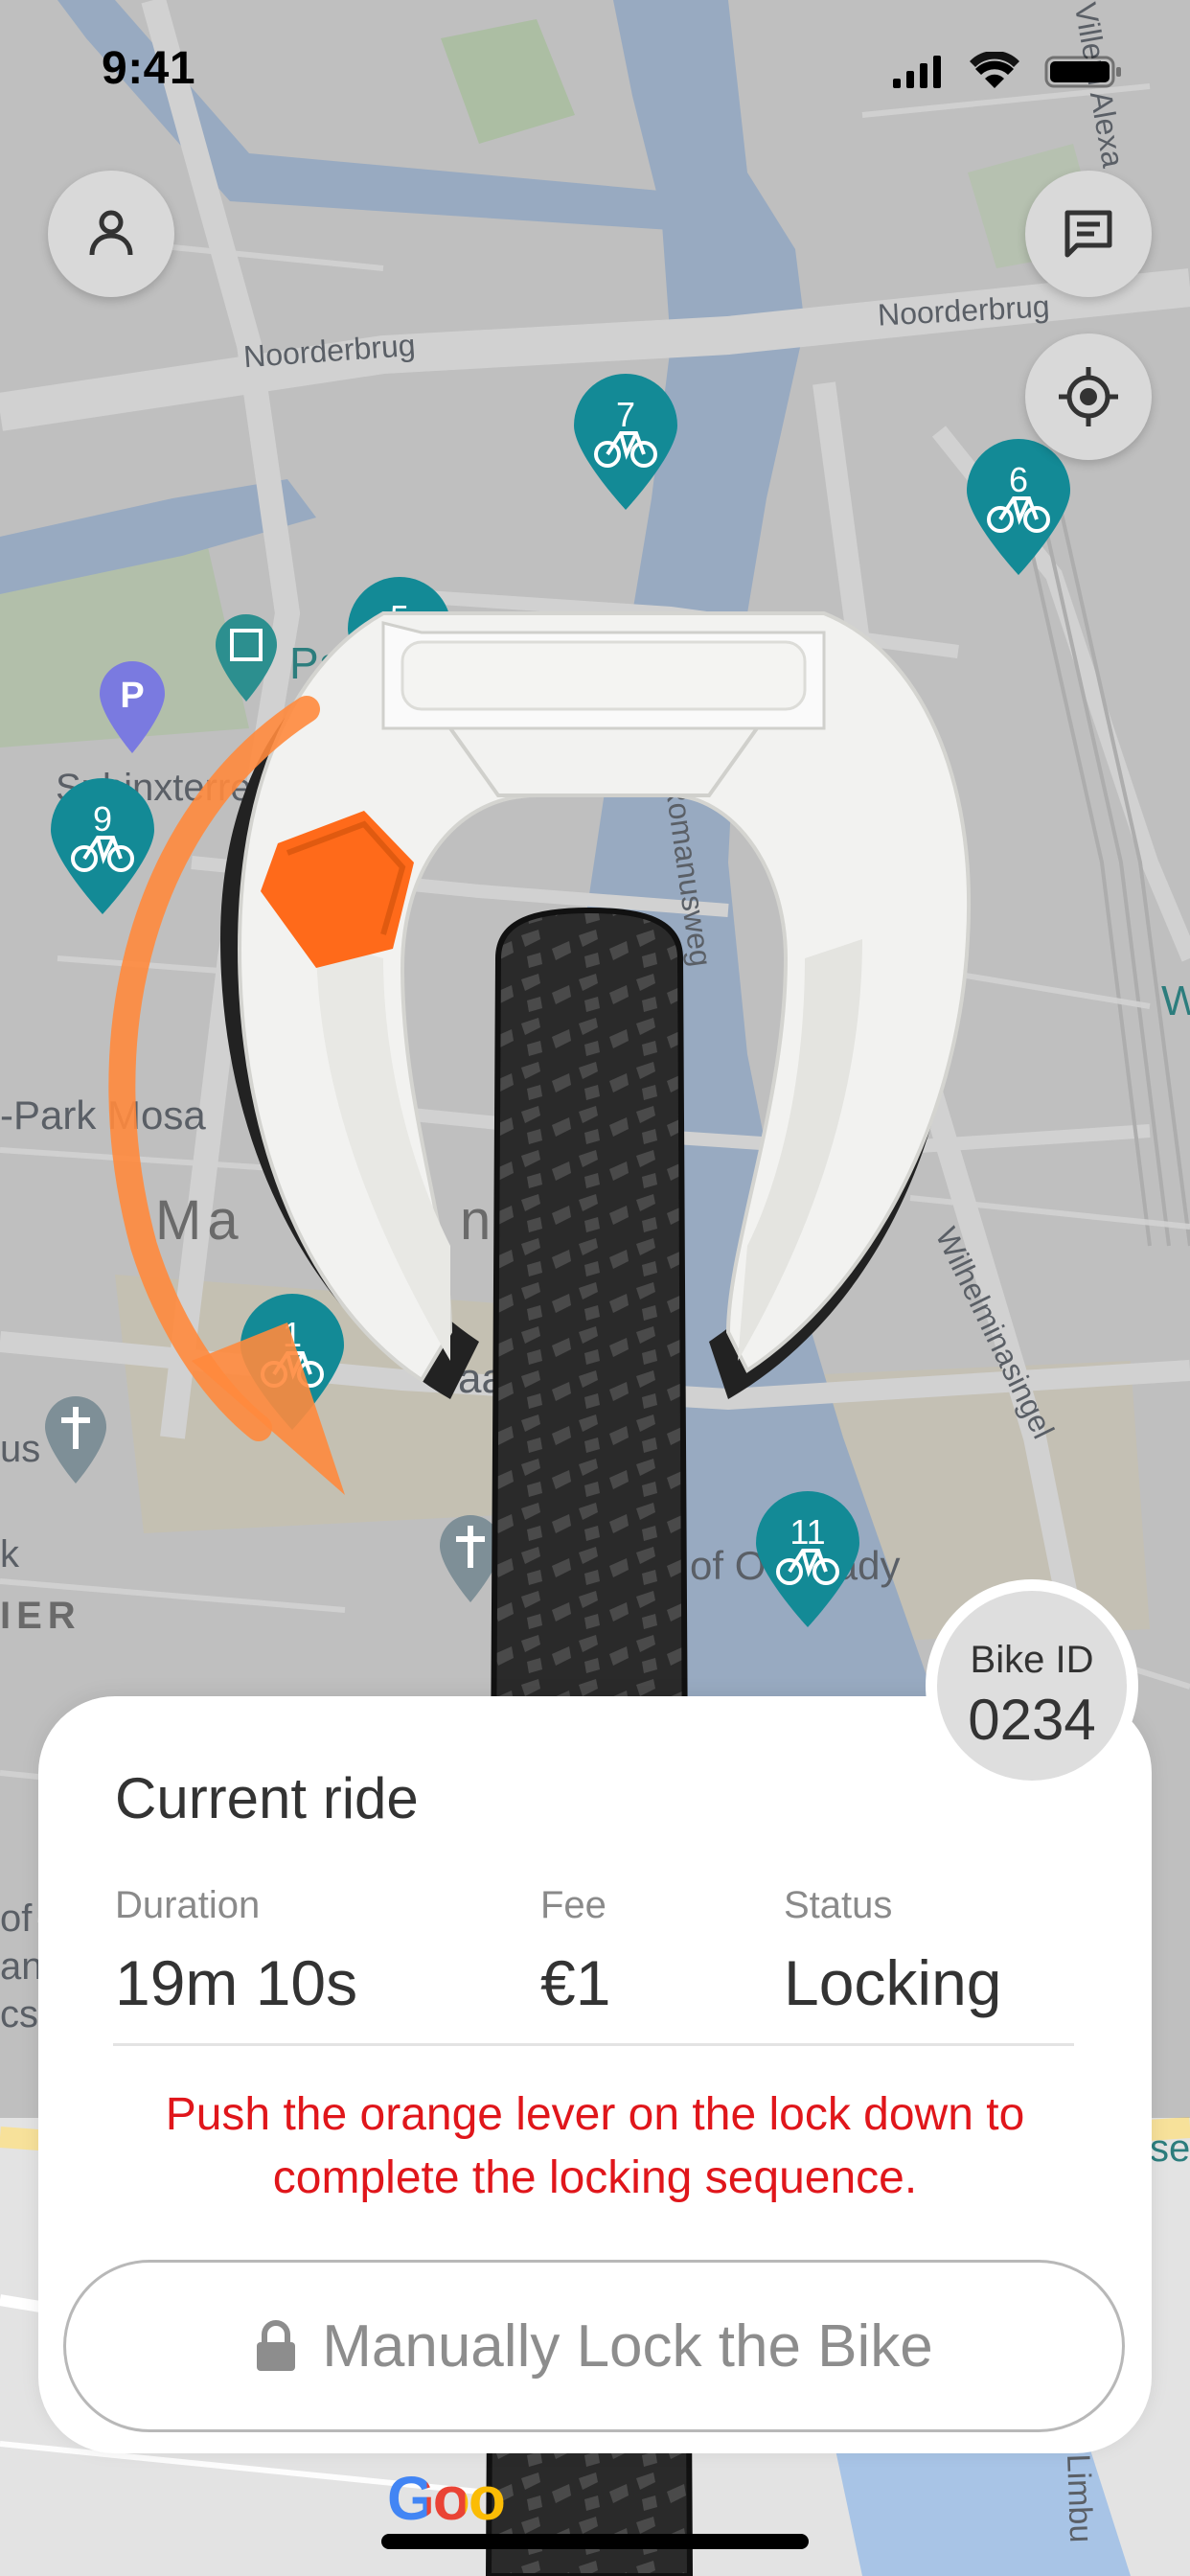 The image size is (1190, 2576). What do you see at coordinates (808, 1532) in the screenshot?
I see `pin-number: 11` at bounding box center [808, 1532].